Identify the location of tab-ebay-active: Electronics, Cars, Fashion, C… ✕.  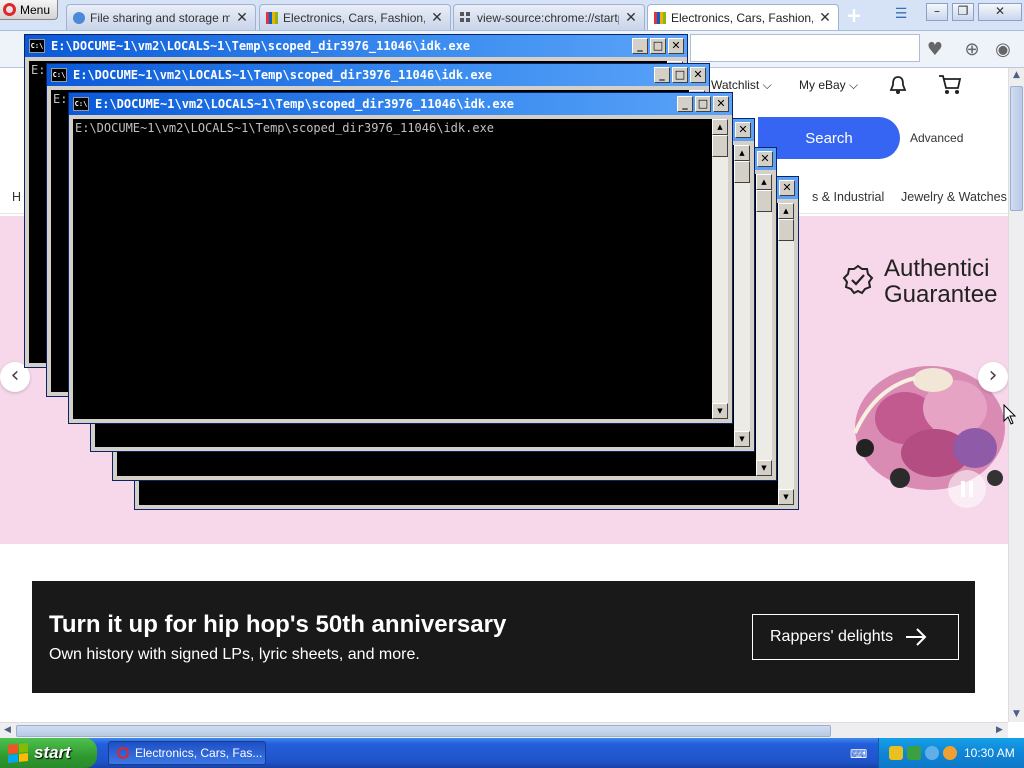
(743, 17).